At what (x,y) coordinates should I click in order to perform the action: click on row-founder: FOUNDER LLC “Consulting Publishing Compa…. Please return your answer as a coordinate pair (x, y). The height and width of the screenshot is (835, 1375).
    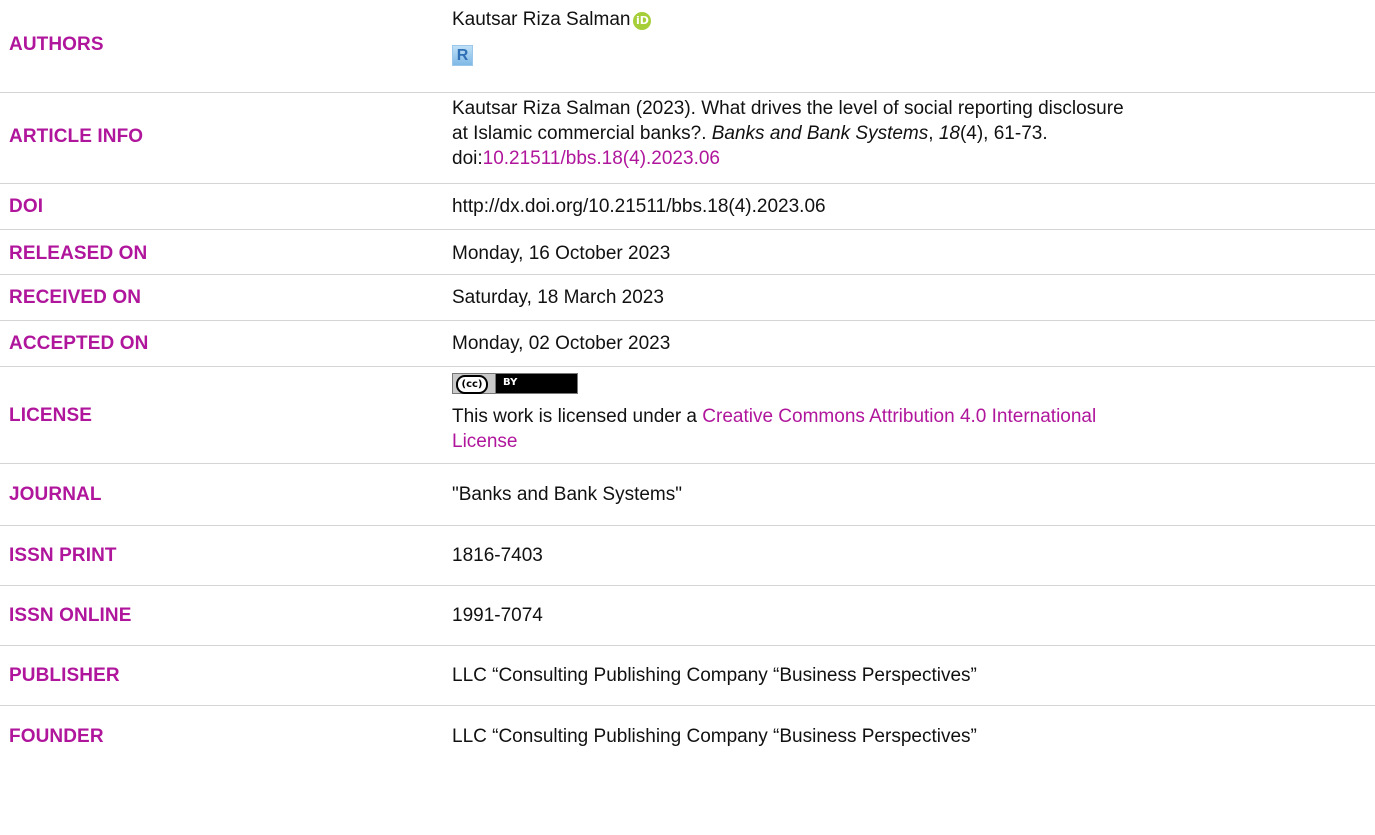
    Looking at the image, I should click on (687, 736).